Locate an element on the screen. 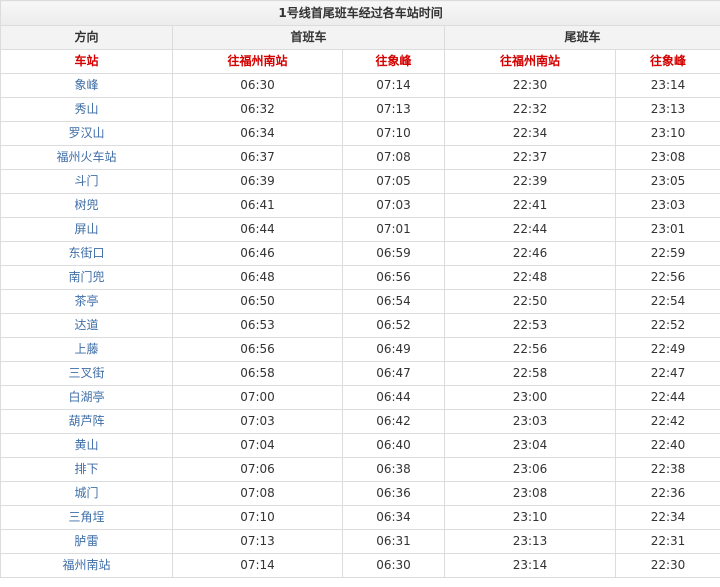 The image size is (720, 587). last-to-fuzhou-south-cell: 22:30 is located at coordinates (530, 85).